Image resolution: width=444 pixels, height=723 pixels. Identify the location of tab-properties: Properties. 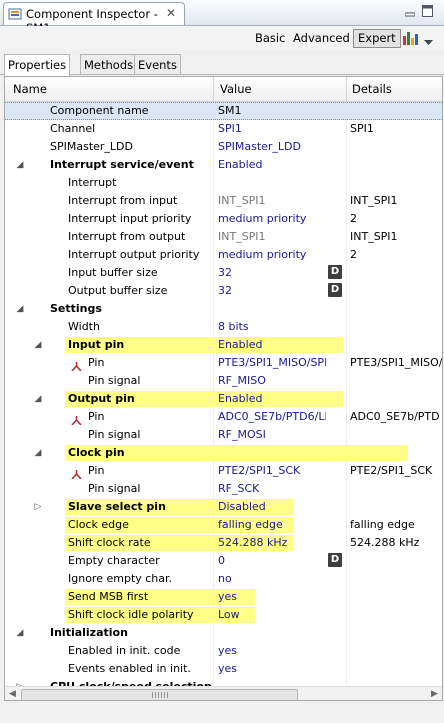
(37, 65).